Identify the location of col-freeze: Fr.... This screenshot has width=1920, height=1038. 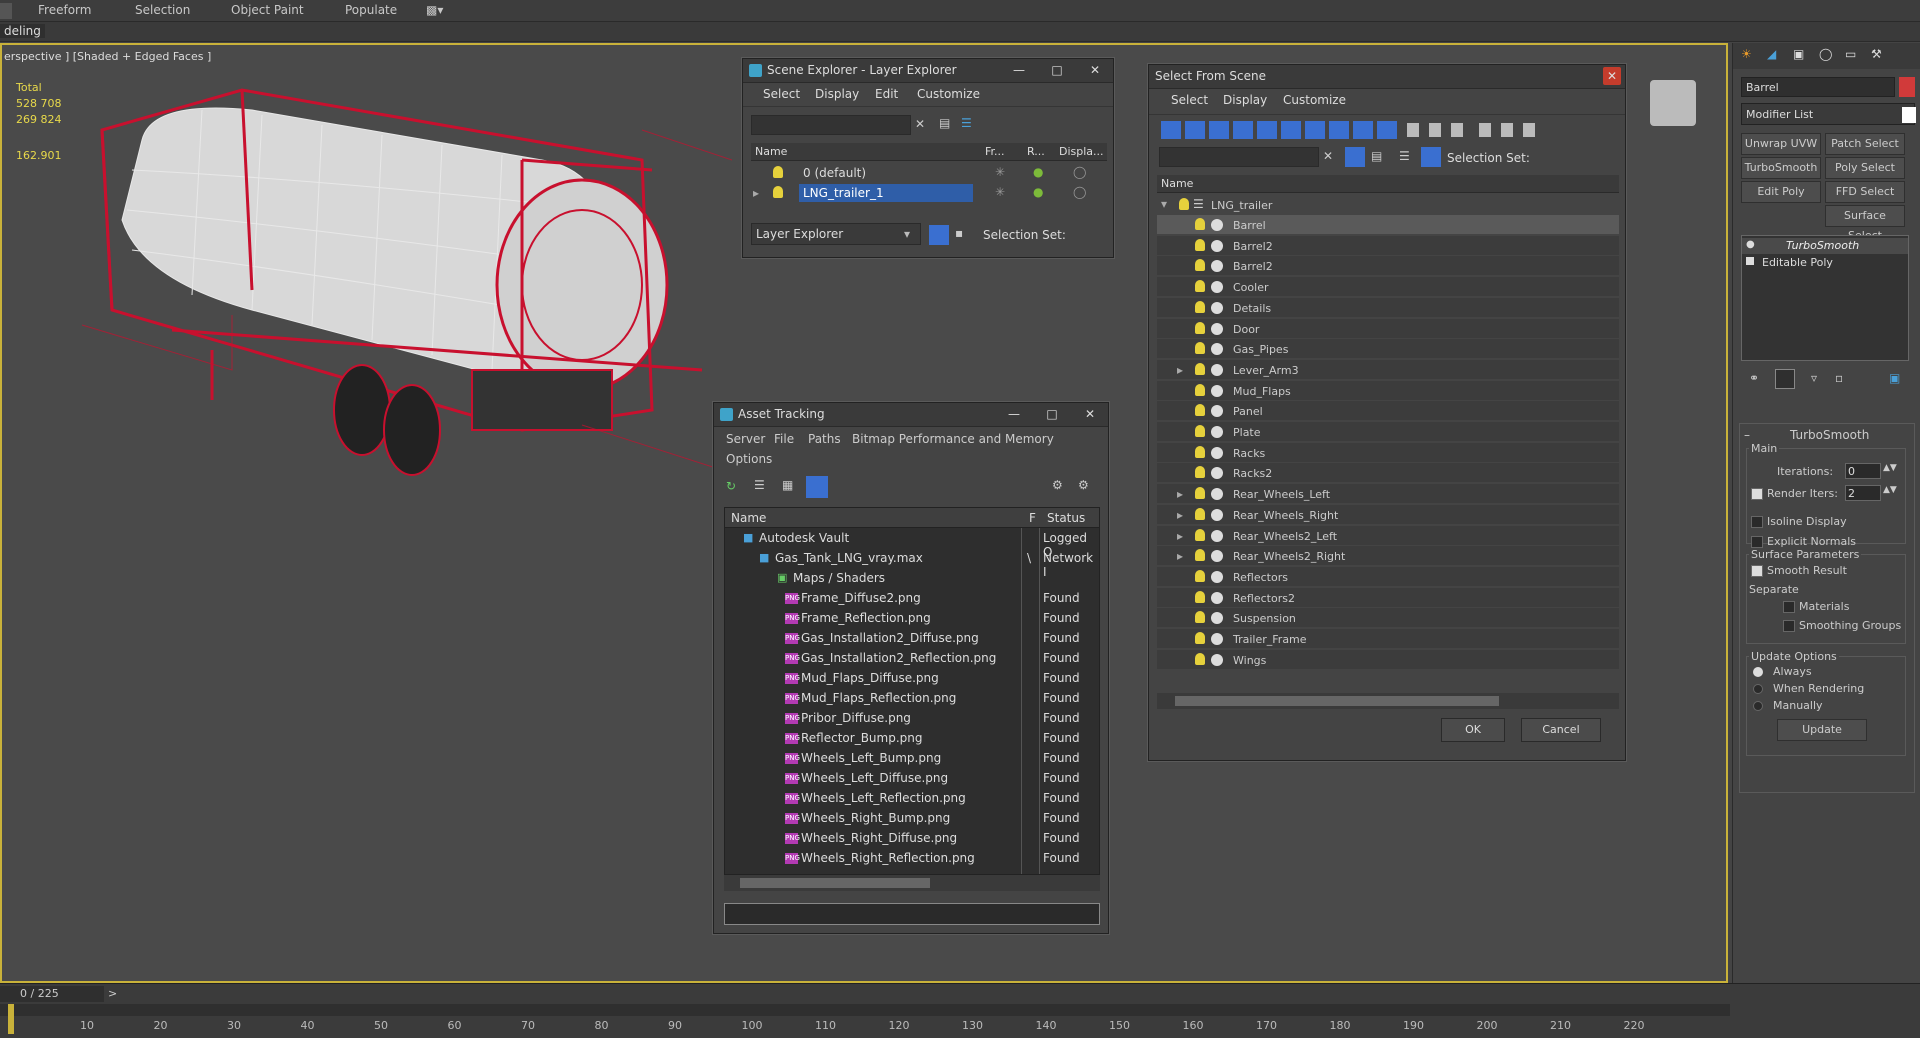
(995, 151).